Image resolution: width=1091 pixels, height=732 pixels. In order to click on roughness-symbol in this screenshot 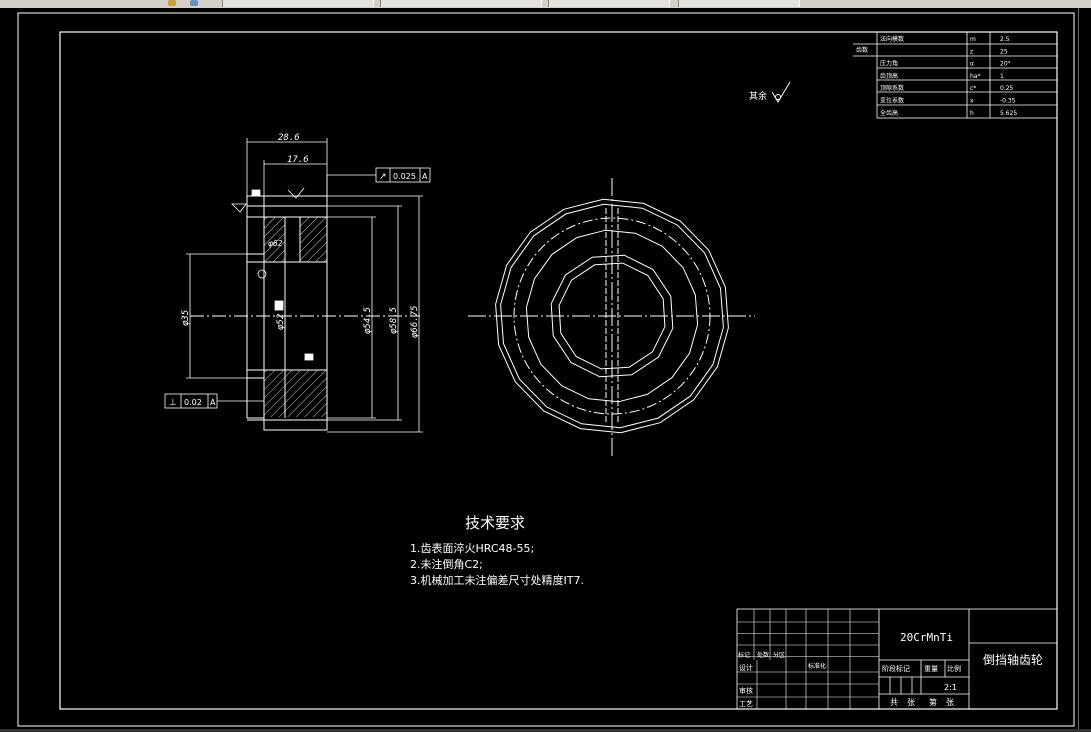, I will do `click(781, 92)`.